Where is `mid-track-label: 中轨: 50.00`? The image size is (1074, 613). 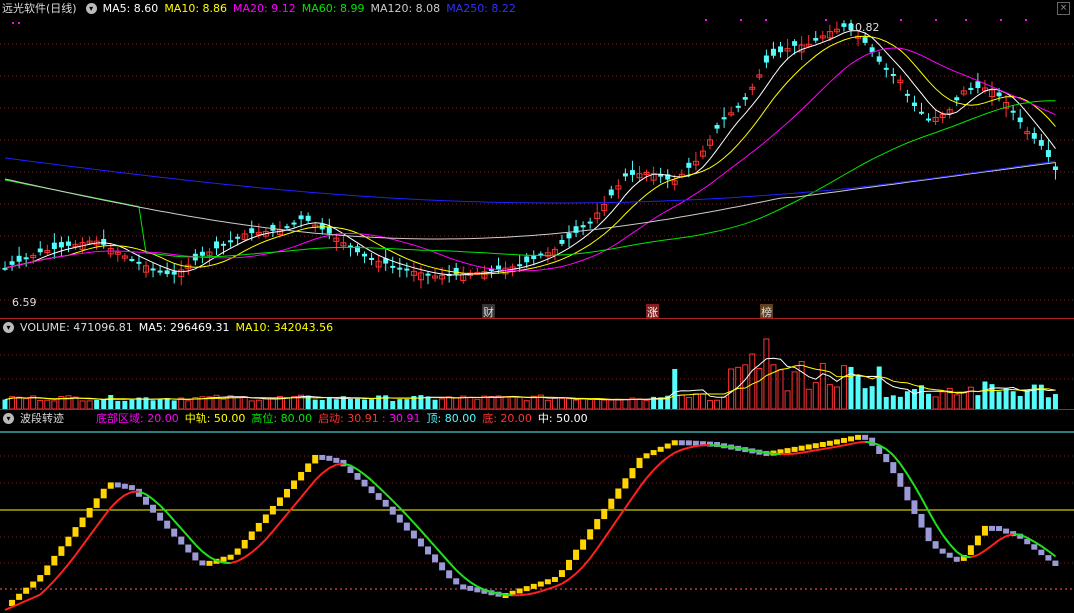
mid-track-label: 中轨: 50.00 is located at coordinates (215, 418).